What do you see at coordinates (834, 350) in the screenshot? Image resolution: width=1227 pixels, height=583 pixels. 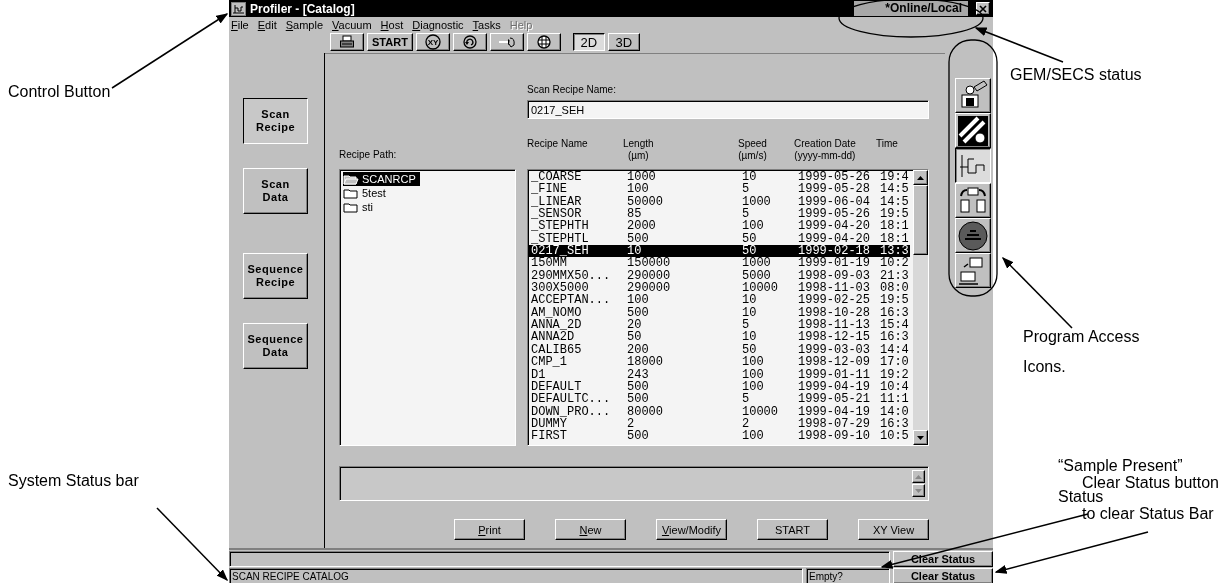 I see `table-cell-text: 1999-03-03` at bounding box center [834, 350].